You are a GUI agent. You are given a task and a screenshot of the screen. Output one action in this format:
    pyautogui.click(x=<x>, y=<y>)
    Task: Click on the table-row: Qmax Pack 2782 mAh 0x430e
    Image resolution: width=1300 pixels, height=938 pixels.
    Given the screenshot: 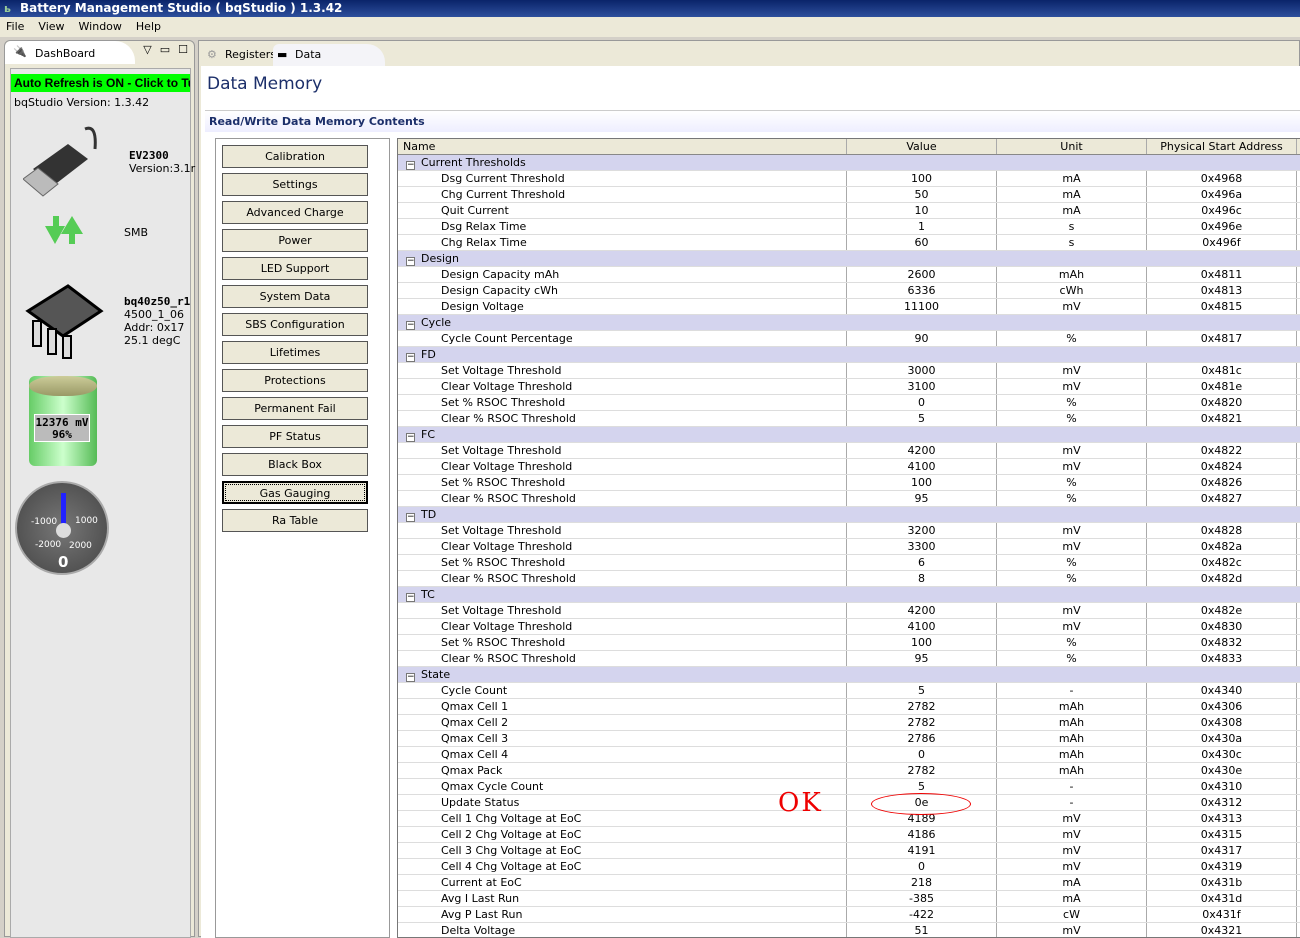 What is the action you would take?
    pyautogui.click(x=849, y=771)
    